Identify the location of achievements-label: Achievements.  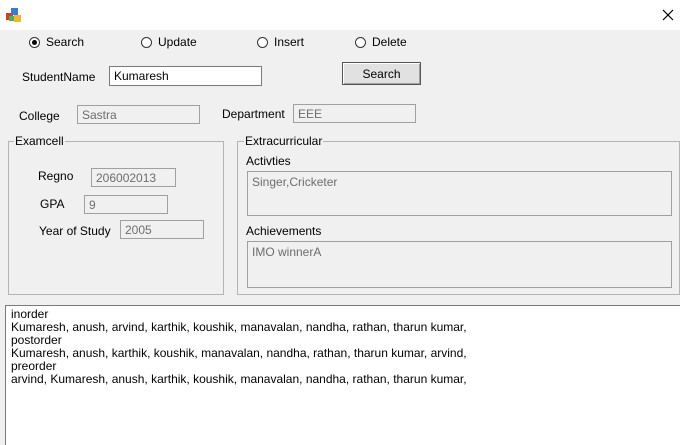
(284, 231).